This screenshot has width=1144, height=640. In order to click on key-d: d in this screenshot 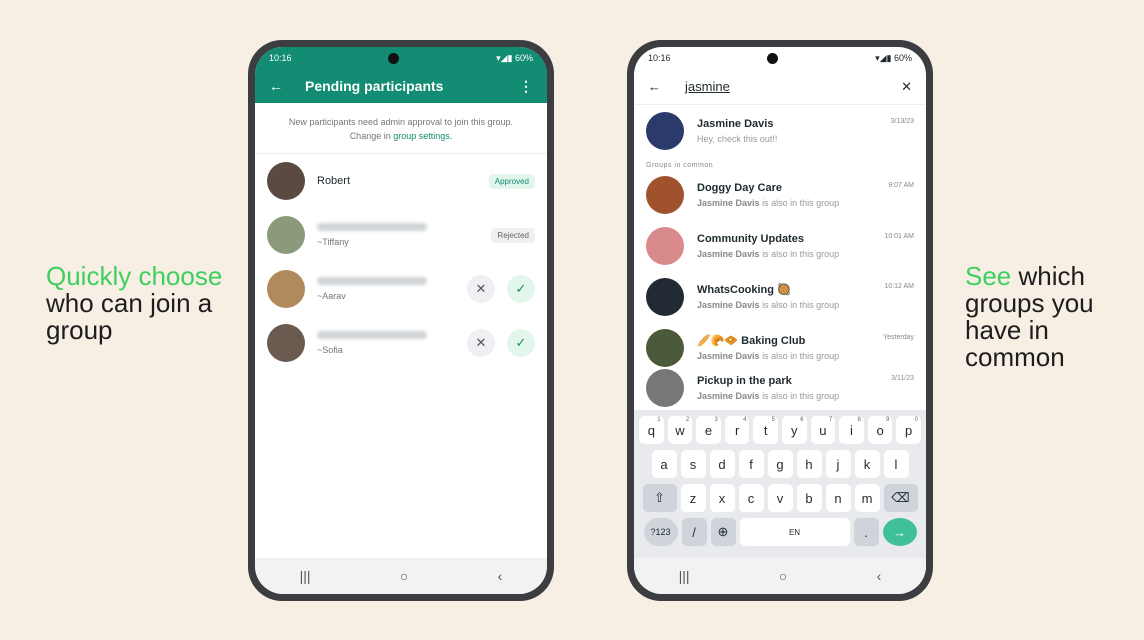, I will do `click(722, 464)`.